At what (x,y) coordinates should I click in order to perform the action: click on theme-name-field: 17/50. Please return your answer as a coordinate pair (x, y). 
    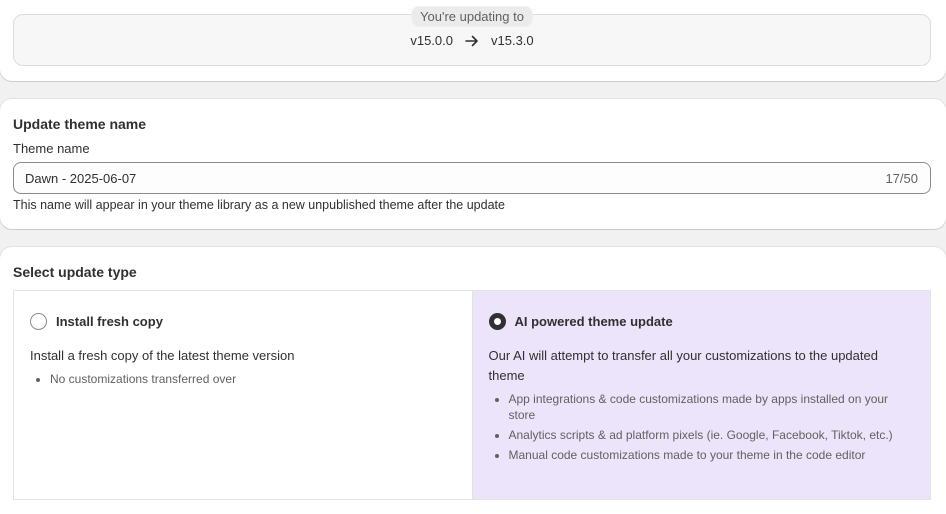
    Looking at the image, I should click on (472, 178).